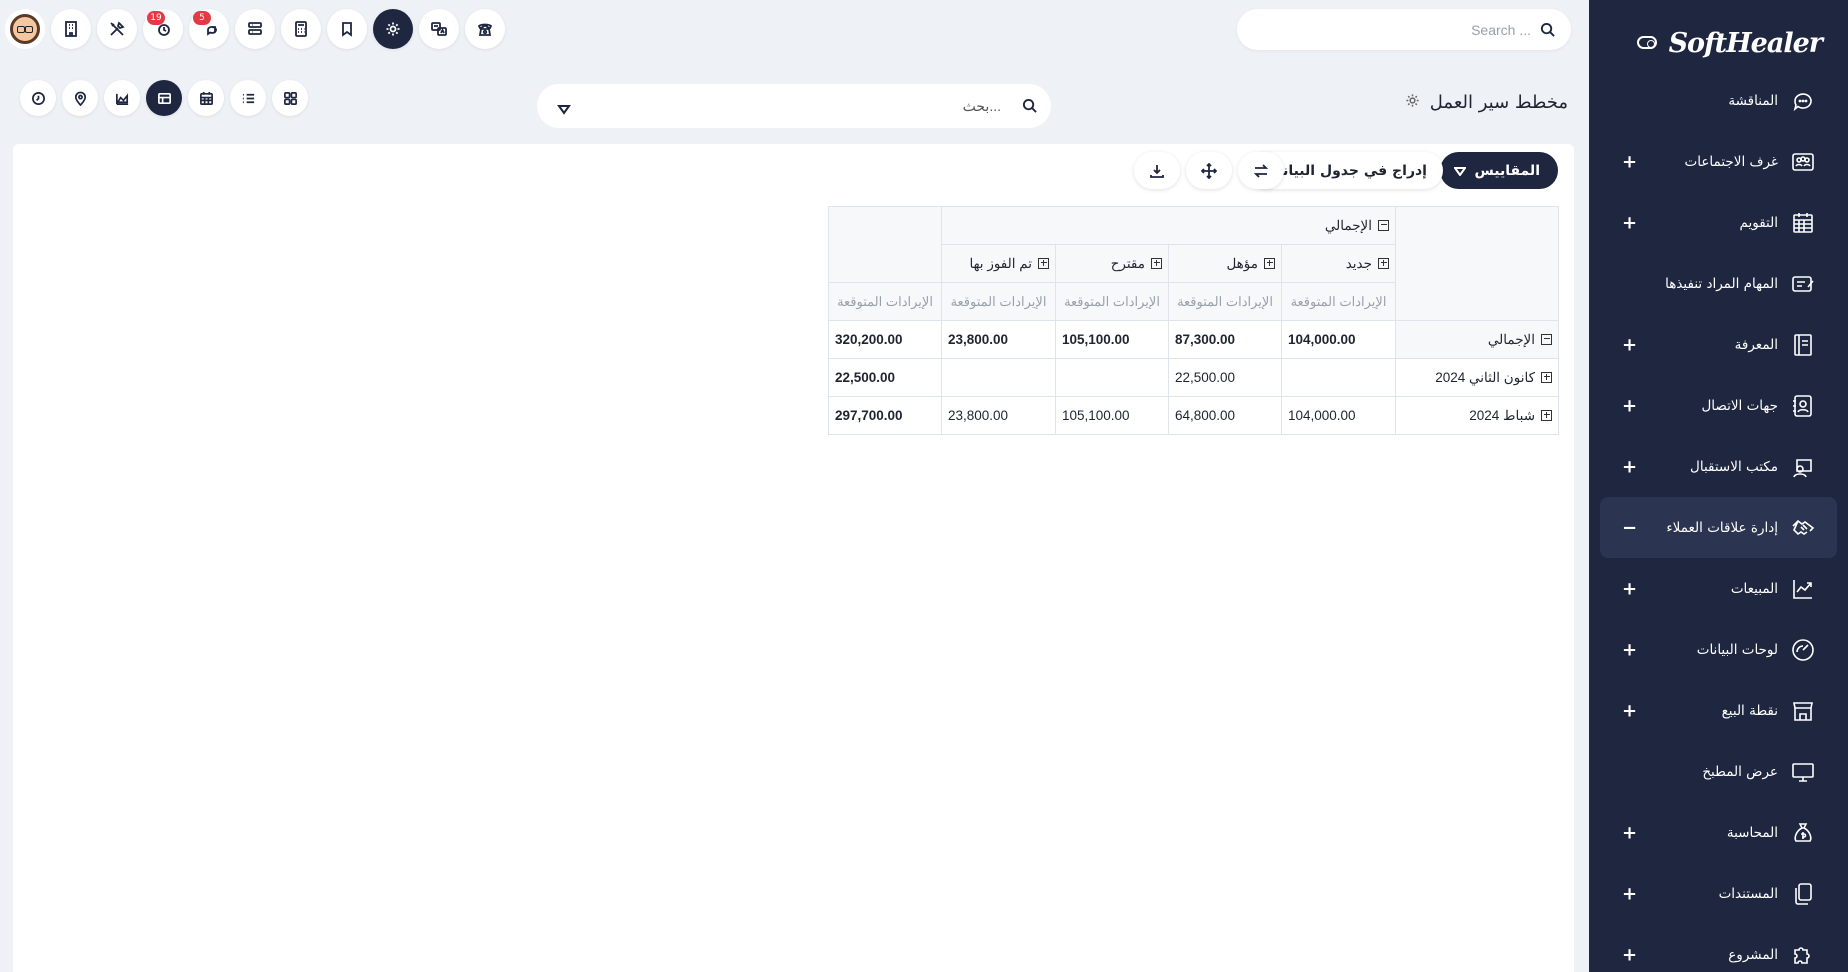 Image resolution: width=1848 pixels, height=972 pixels. What do you see at coordinates (1477, 339) in the screenshot?
I see `pivot-row-header-total: الإجمالي` at bounding box center [1477, 339].